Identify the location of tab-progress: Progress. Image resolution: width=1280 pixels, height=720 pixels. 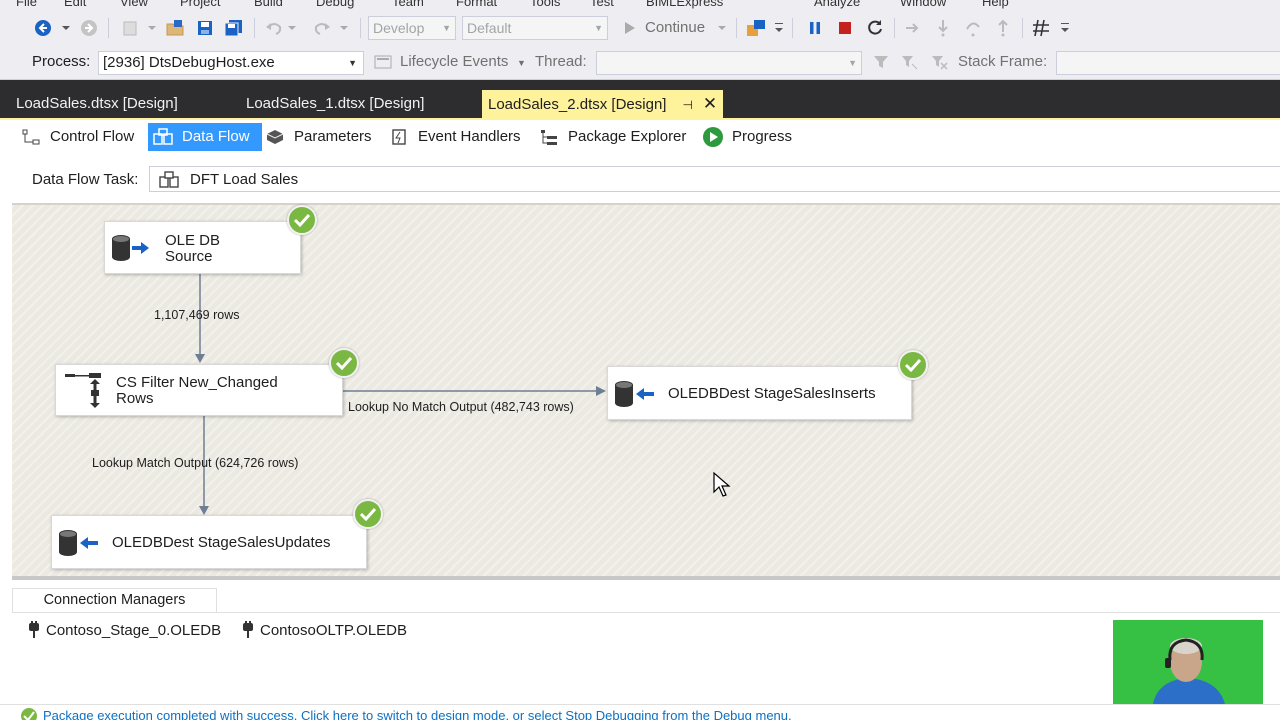
(747, 137).